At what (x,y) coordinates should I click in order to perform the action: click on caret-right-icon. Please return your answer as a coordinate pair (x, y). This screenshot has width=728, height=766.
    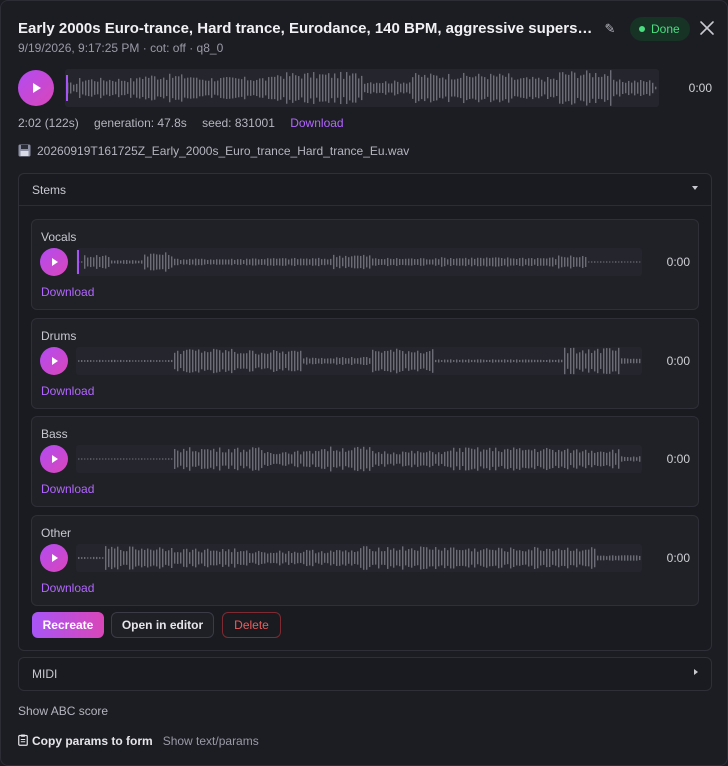
    Looking at the image, I should click on (696, 672).